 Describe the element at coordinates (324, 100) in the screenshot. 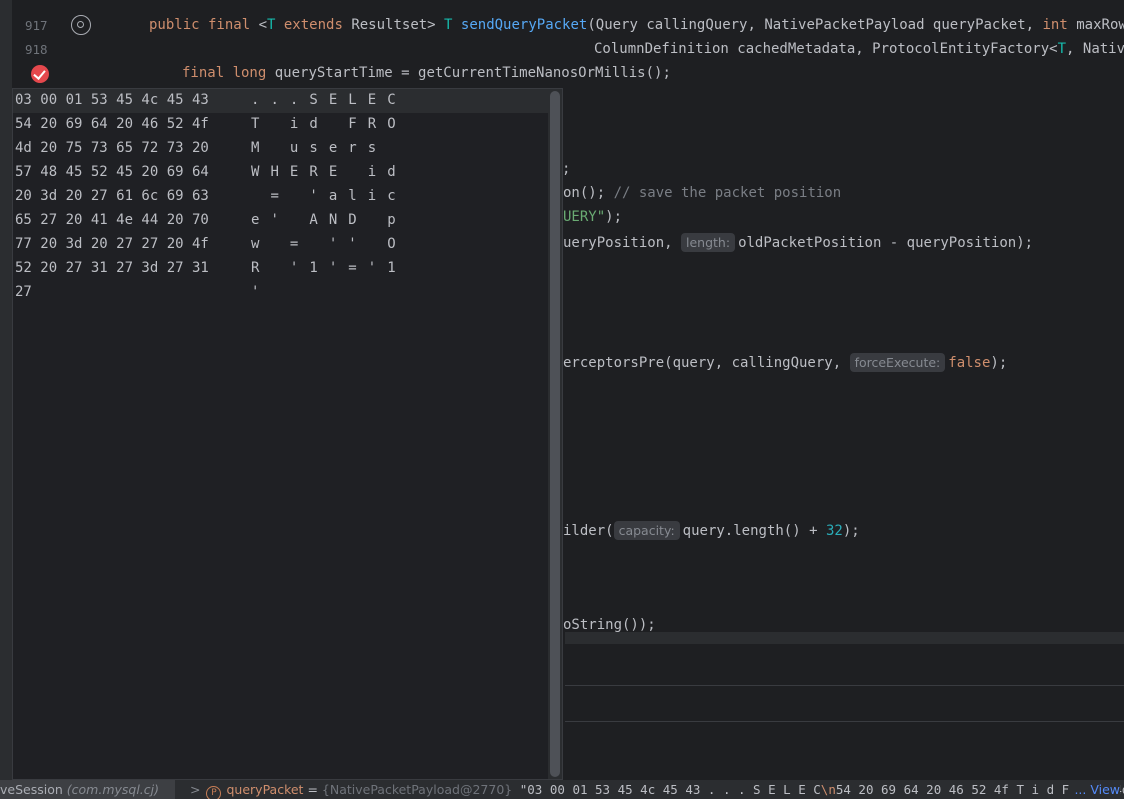

I see `hex-ascii: . . . S E L E C` at that location.